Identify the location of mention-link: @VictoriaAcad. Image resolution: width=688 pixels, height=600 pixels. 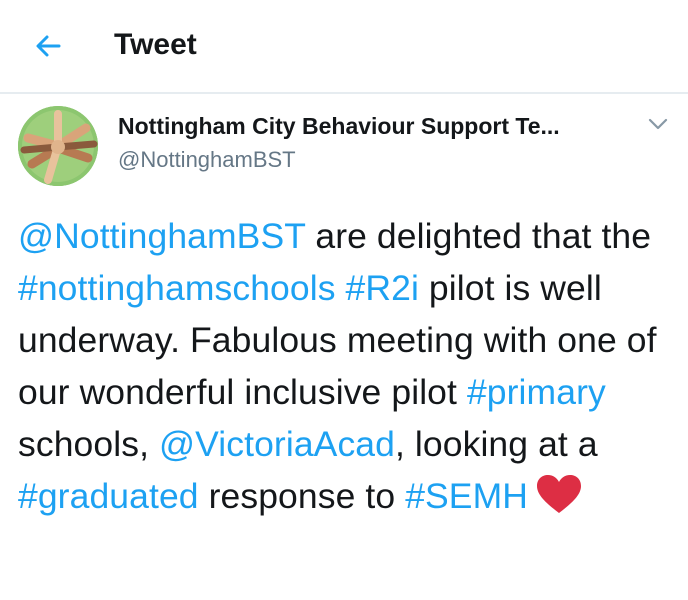
(277, 444).